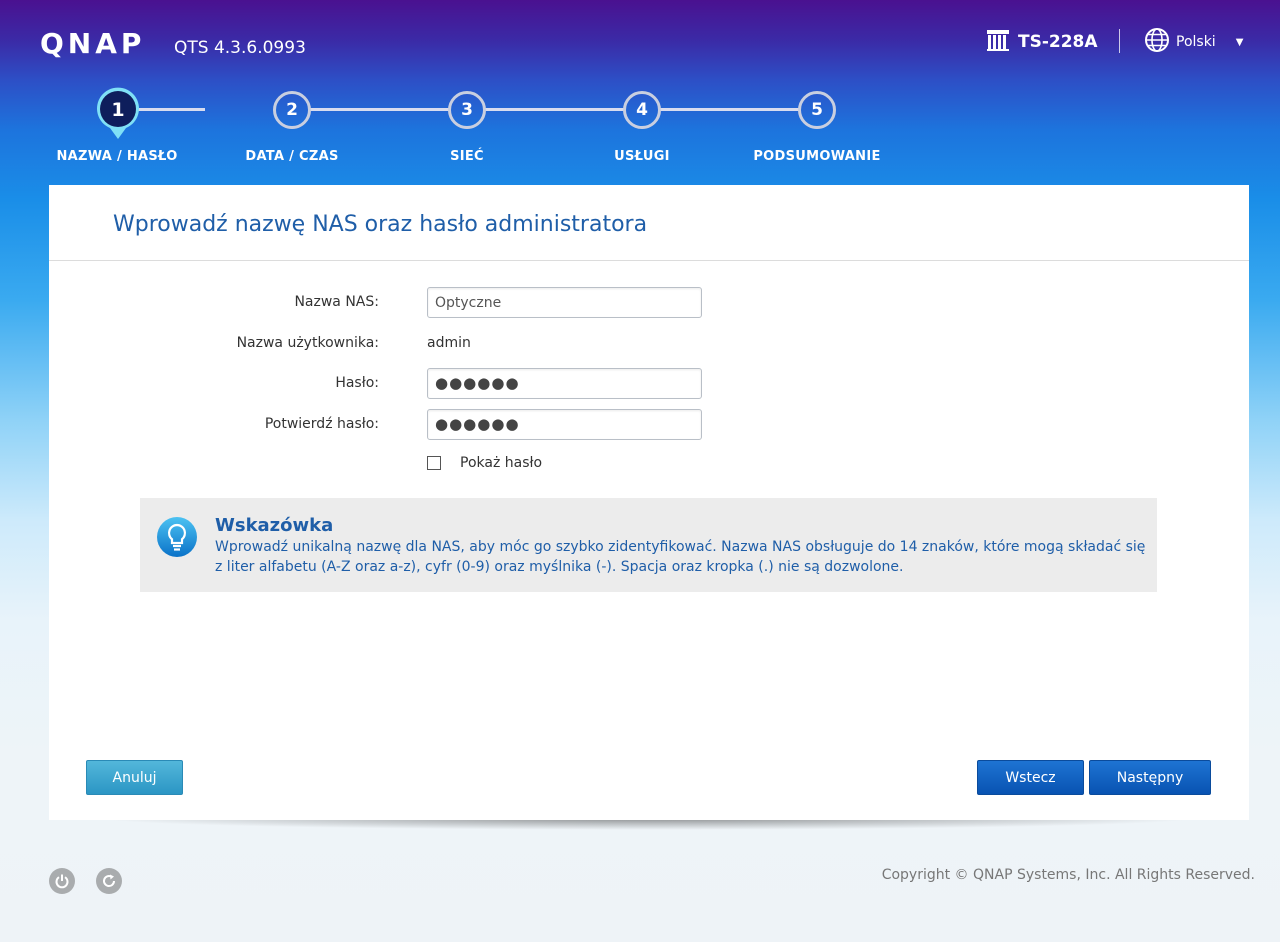 The width and height of the screenshot is (1280, 942). Describe the element at coordinates (117, 156) in the screenshot. I see `step-1-label: NAZWA / HASŁO` at that location.